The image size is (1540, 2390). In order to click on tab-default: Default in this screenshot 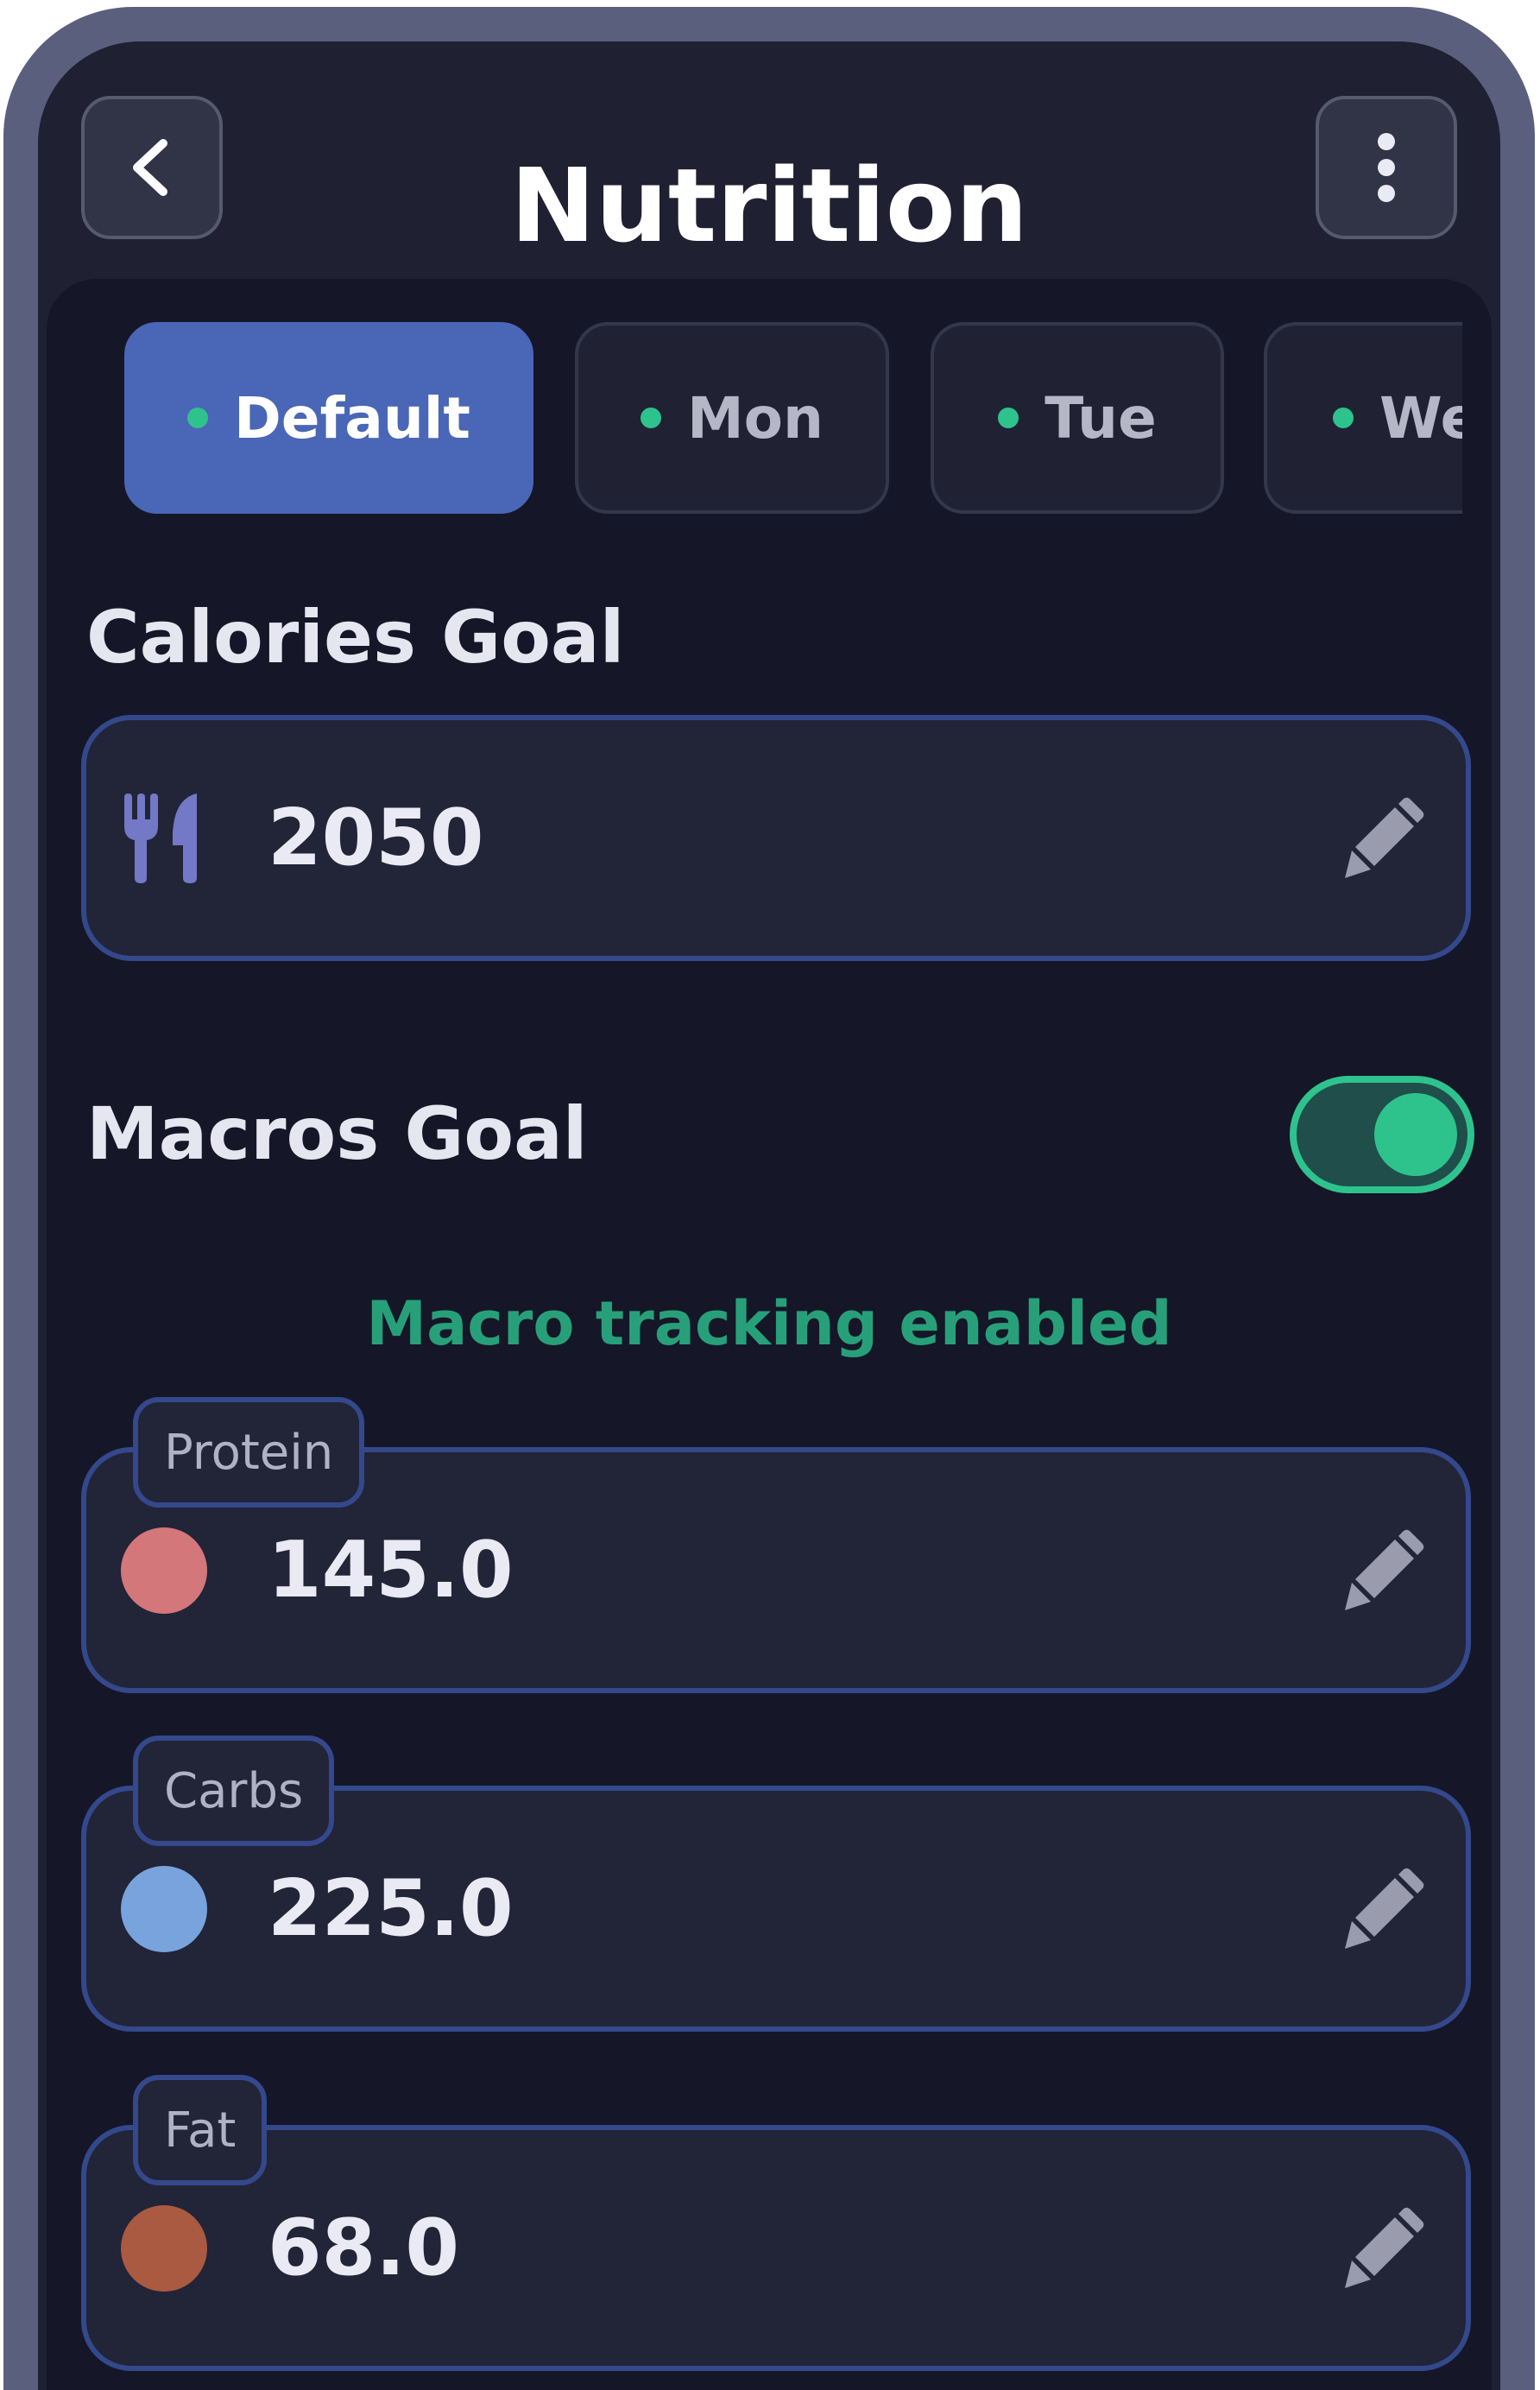, I will do `click(328, 418)`.